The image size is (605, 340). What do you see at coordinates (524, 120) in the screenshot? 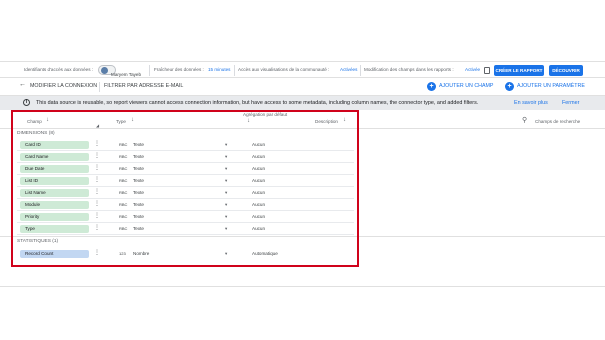
I see `search-icon: ⚲` at bounding box center [524, 120].